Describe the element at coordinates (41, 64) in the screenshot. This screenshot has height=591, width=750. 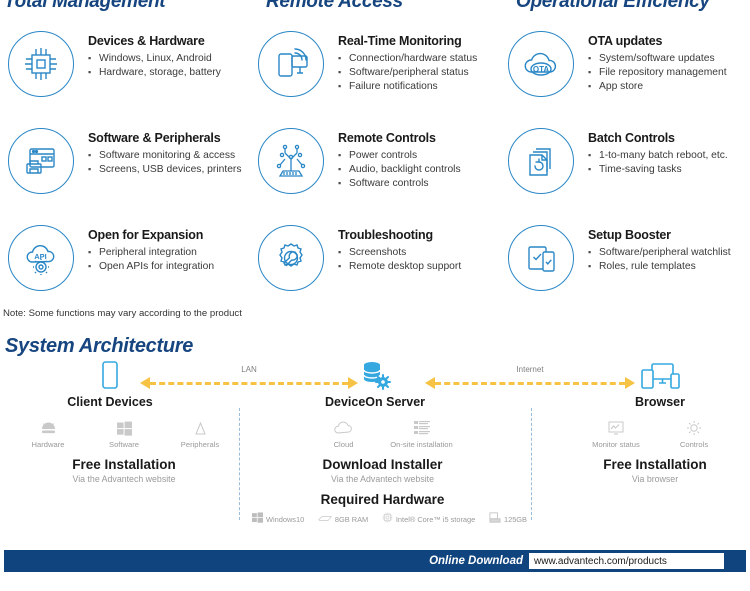
I see `cpu-chip-icon` at that location.